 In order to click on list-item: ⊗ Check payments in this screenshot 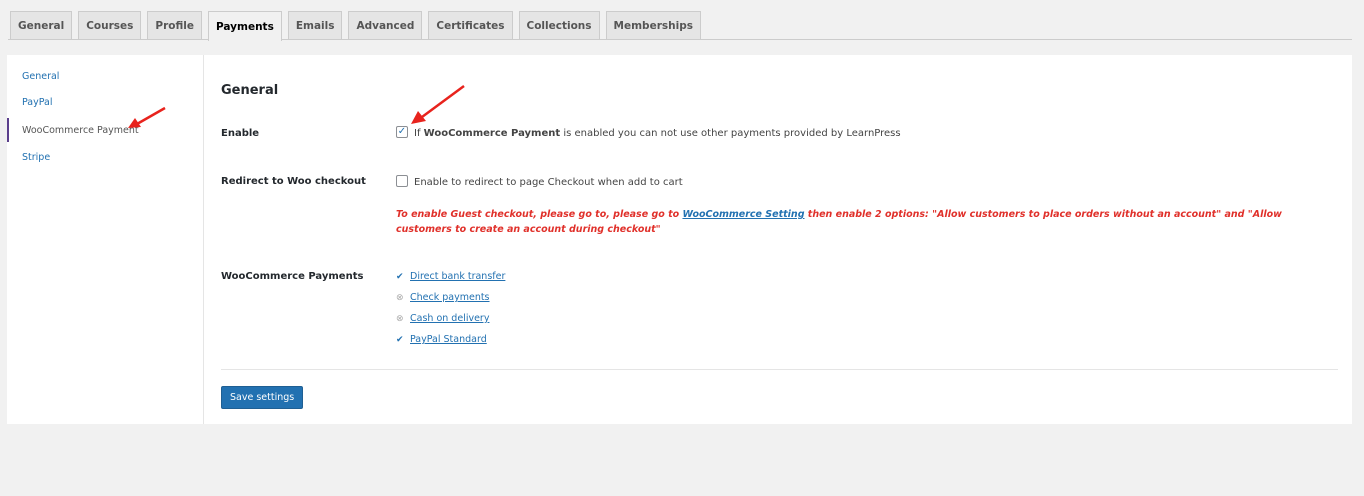, I will do `click(450, 297)`.